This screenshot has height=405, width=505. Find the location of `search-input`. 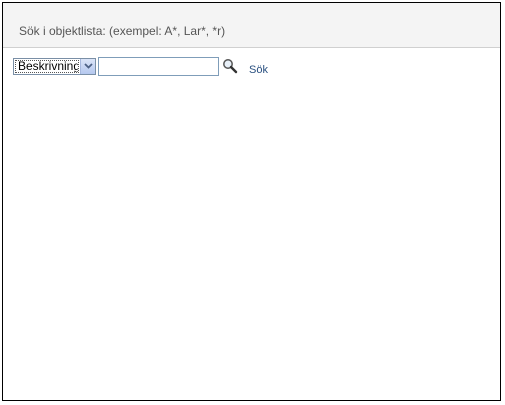

search-input is located at coordinates (158, 66).